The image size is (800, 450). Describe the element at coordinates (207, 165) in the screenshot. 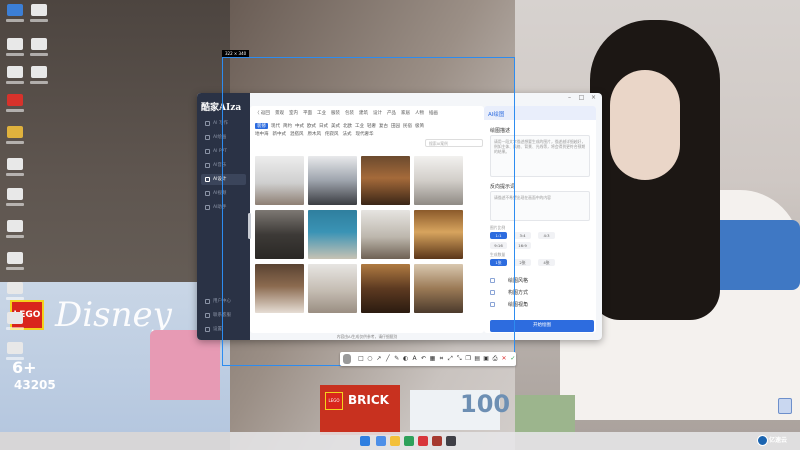

I see `music-icon` at that location.